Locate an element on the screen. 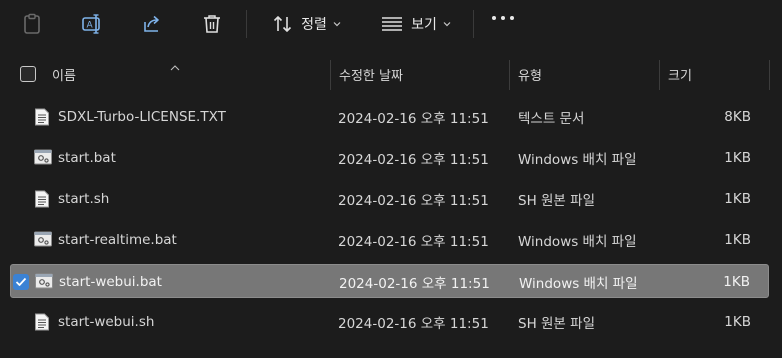 This screenshot has width=782, height=358. sort-button: 정렬 is located at coordinates (307, 24).